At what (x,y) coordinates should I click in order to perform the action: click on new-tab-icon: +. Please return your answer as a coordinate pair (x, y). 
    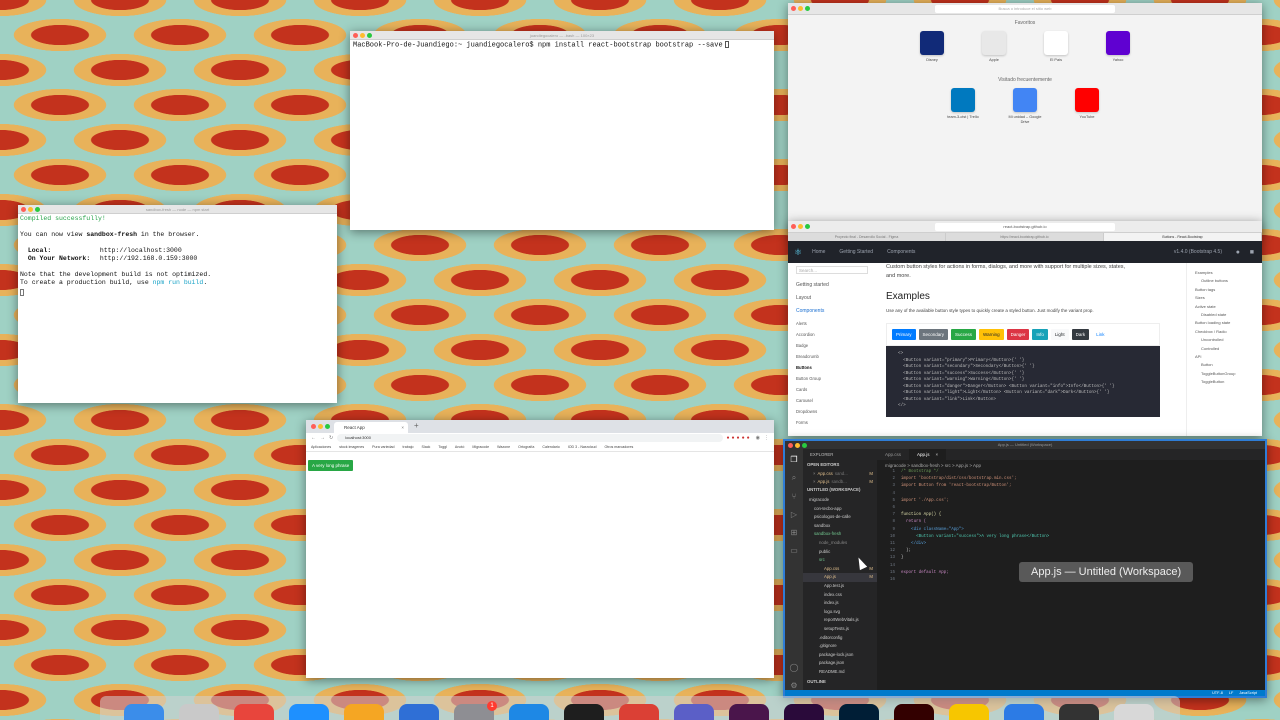
    Looking at the image, I should click on (416, 425).